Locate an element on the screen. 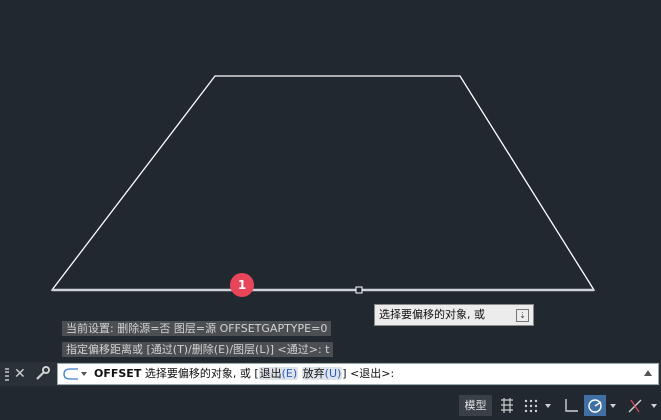  polar-dropdown-icon is located at coordinates (613, 406).